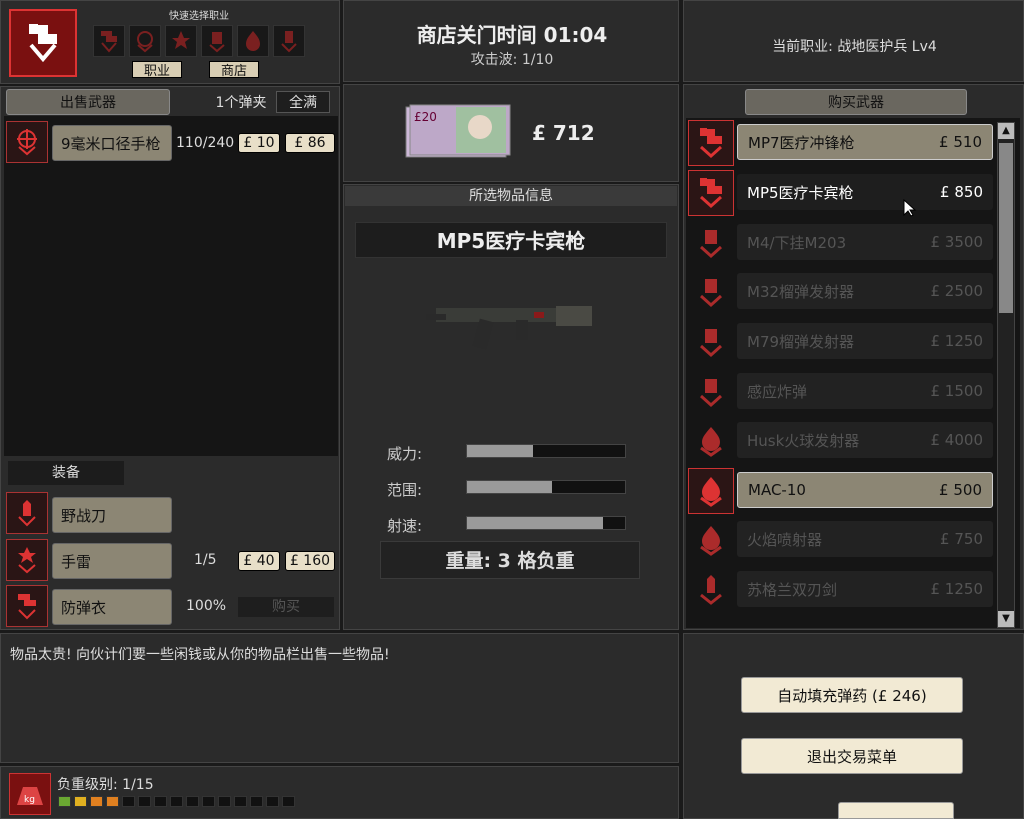  What do you see at coordinates (109, 41) in the screenshot?
I see `medic-icon` at bounding box center [109, 41].